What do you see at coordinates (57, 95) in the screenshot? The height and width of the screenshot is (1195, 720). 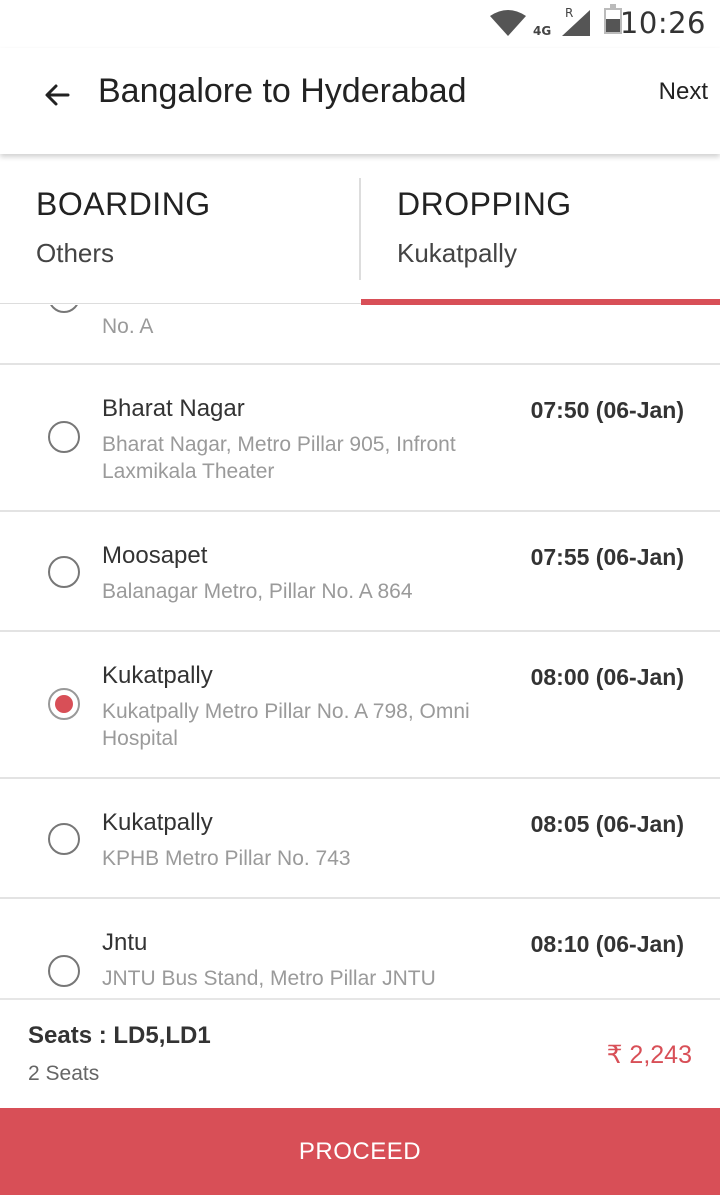 I see `back-arrow-icon` at bounding box center [57, 95].